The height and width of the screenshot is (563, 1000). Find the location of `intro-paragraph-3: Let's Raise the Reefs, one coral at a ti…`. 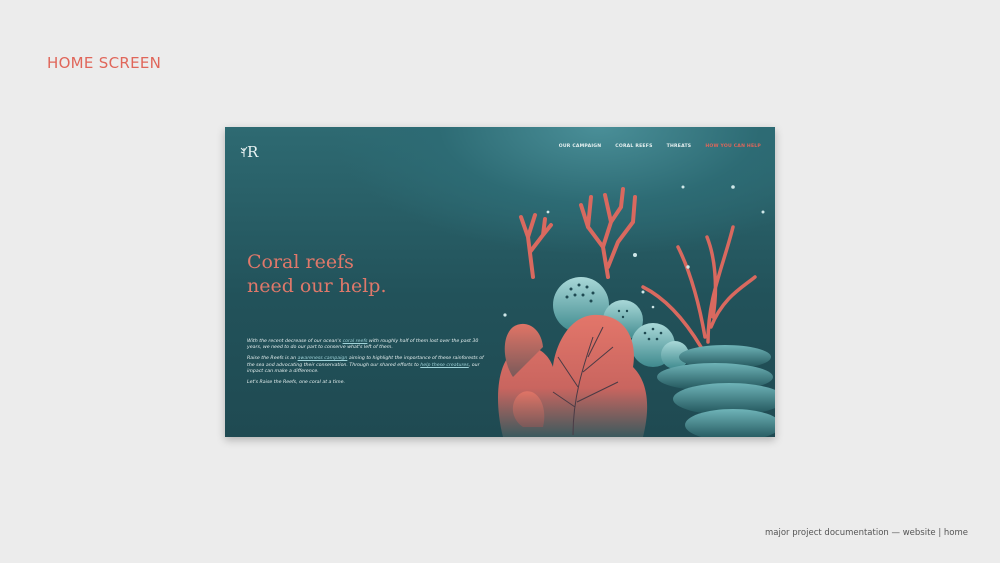

intro-paragraph-3: Let's Raise the Reefs, one coral at a ti… is located at coordinates (296, 383).